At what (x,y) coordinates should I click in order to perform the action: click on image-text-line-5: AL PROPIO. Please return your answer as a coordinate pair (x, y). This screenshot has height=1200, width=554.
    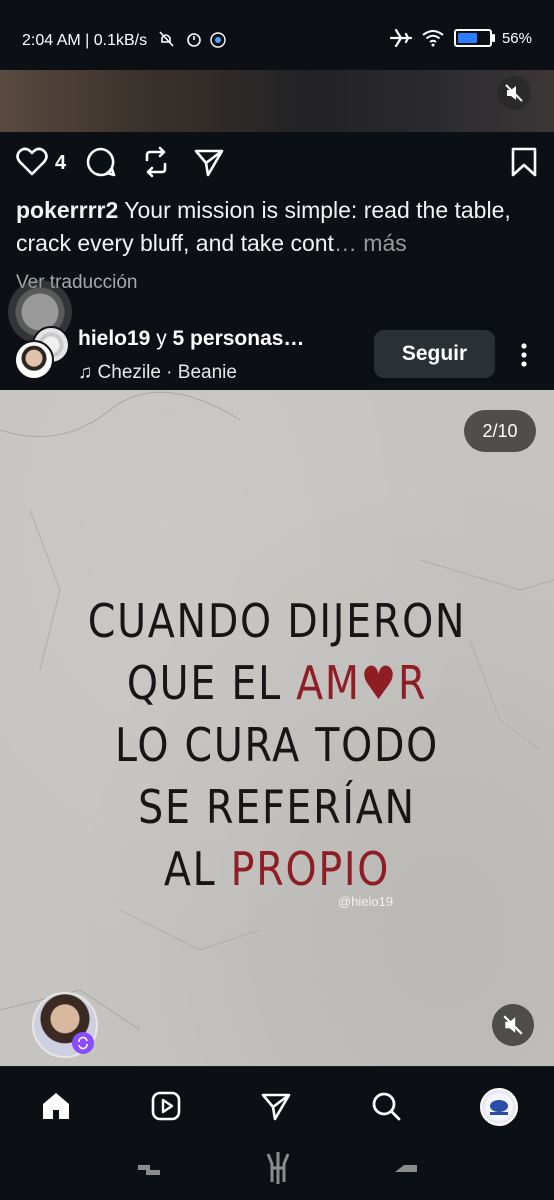
    Looking at the image, I should click on (277, 869).